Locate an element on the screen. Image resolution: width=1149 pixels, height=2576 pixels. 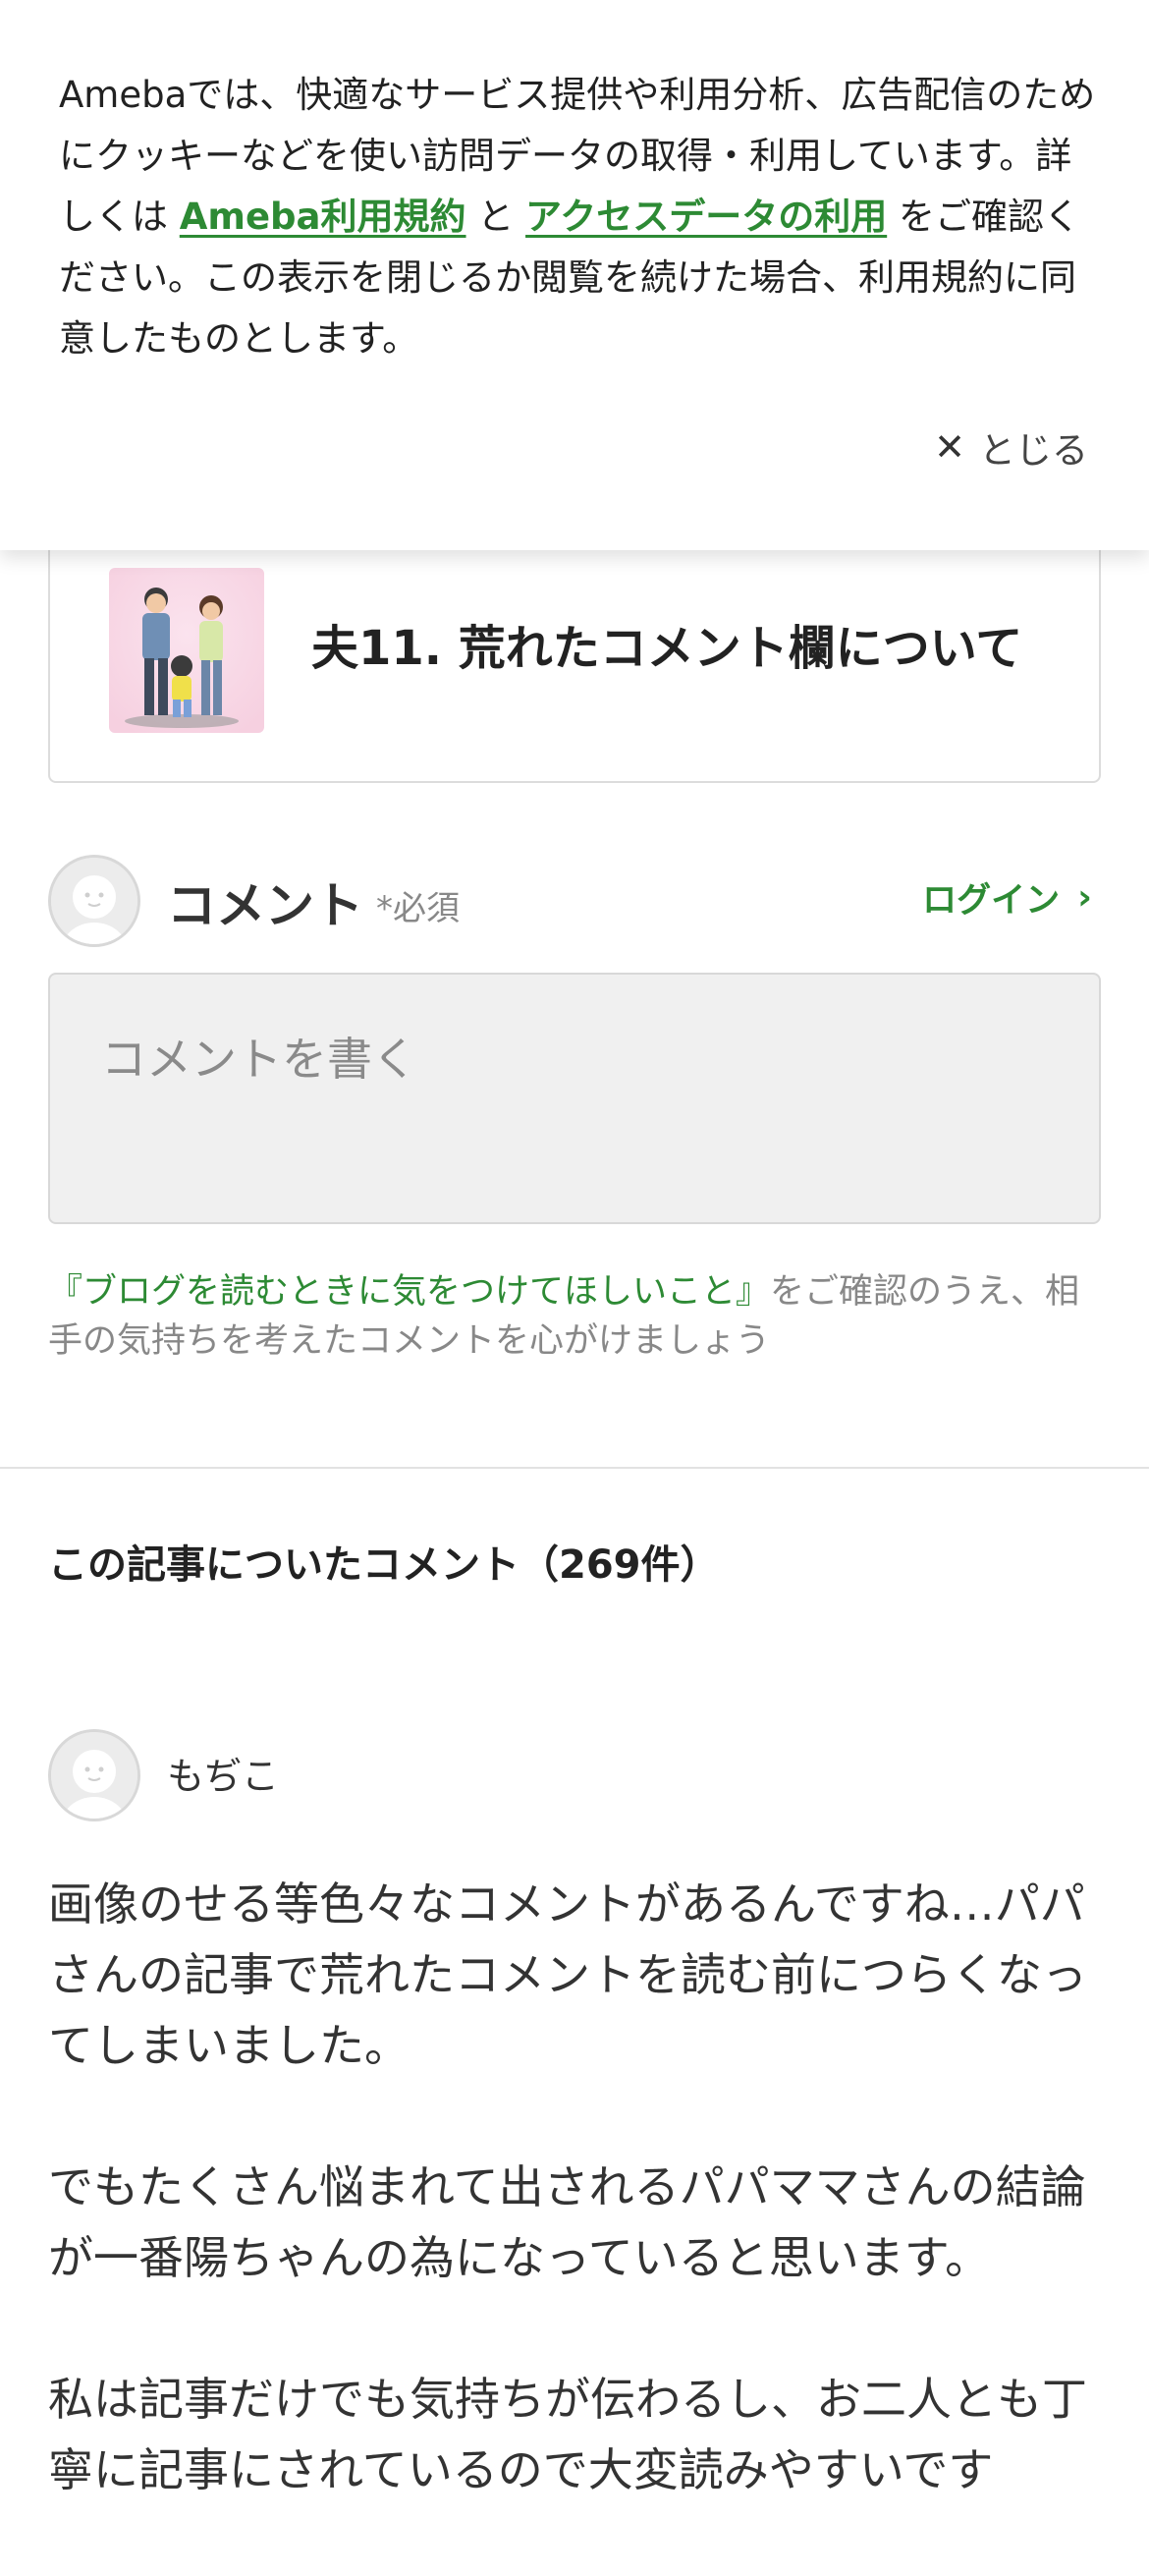
login-label: ログイン is located at coordinates (991, 901).